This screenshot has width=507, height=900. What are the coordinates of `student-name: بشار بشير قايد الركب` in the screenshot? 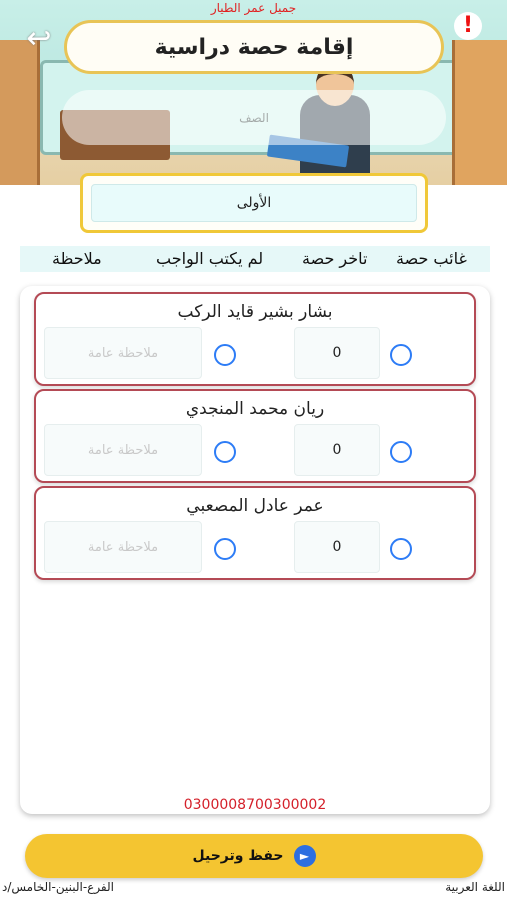 It's located at (255, 312).